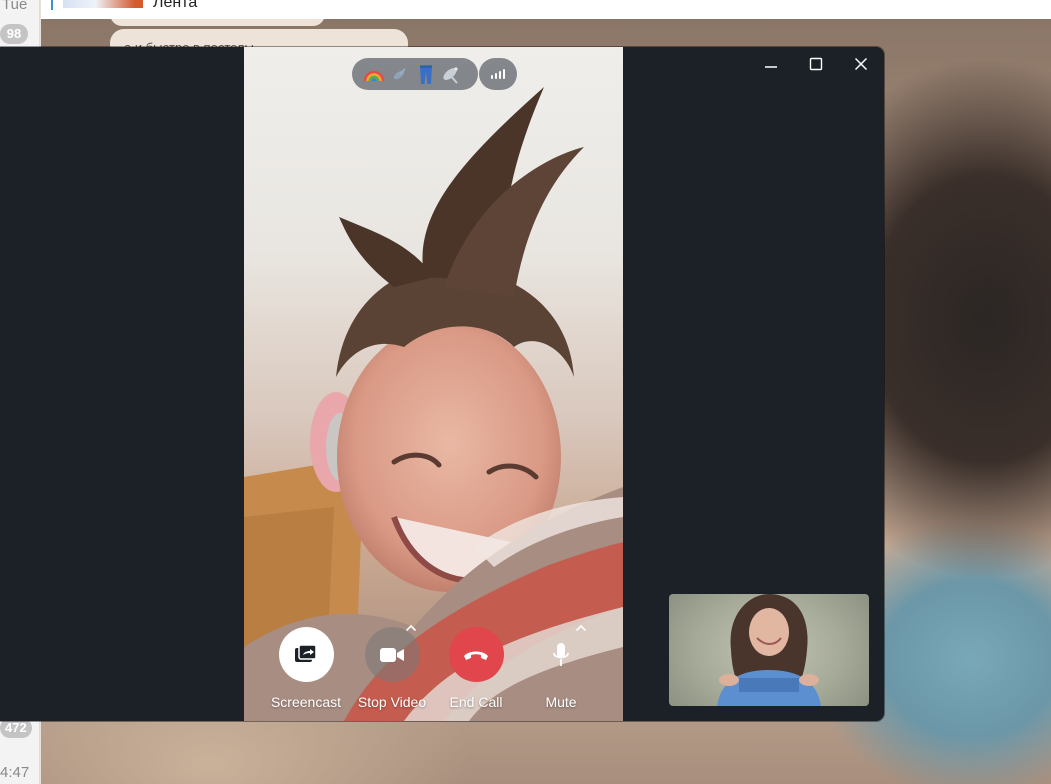  I want to click on screencast-label: Screencast, so click(306, 702).